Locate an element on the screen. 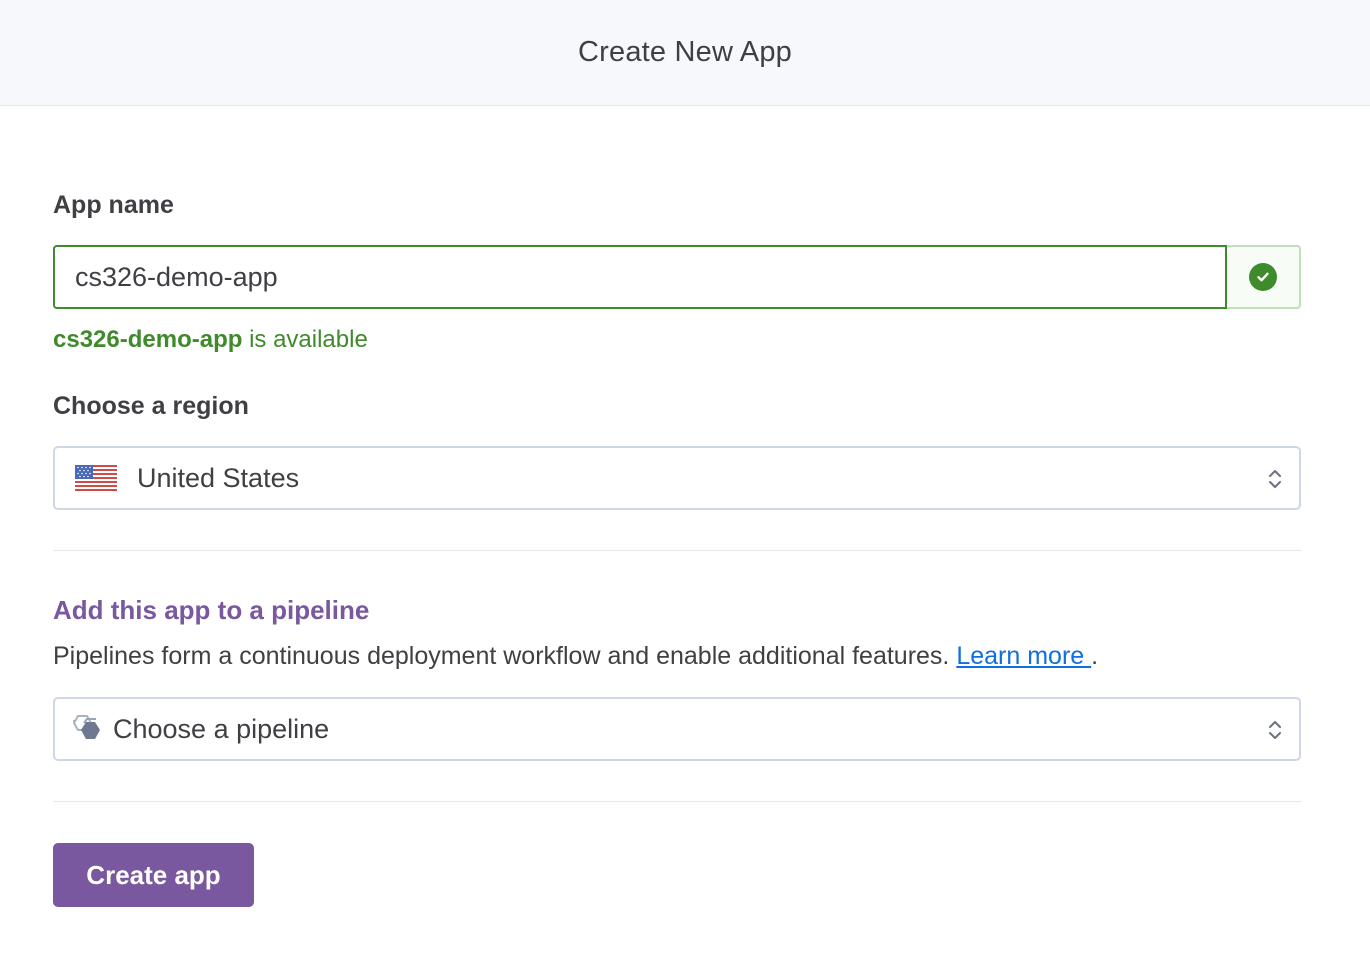  page-header: Create New App is located at coordinates (685, 53).